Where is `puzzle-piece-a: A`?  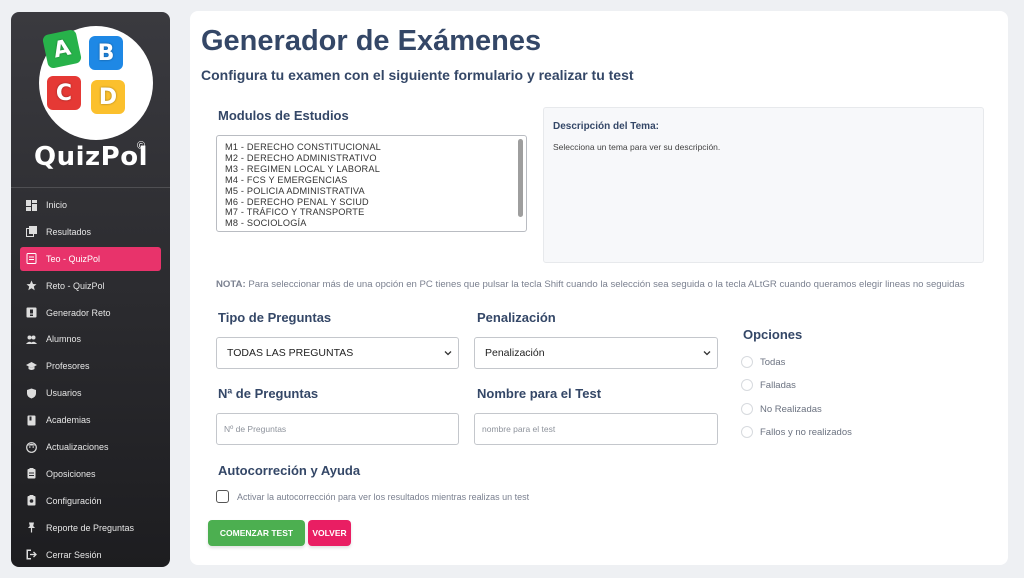 puzzle-piece-a: A is located at coordinates (62, 49).